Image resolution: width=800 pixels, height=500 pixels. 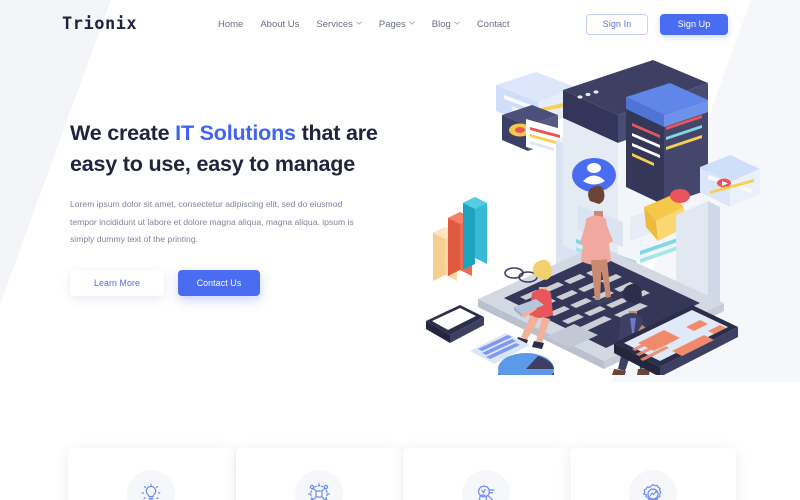 I want to click on nav-item-about-us: About Us, so click(x=279, y=24).